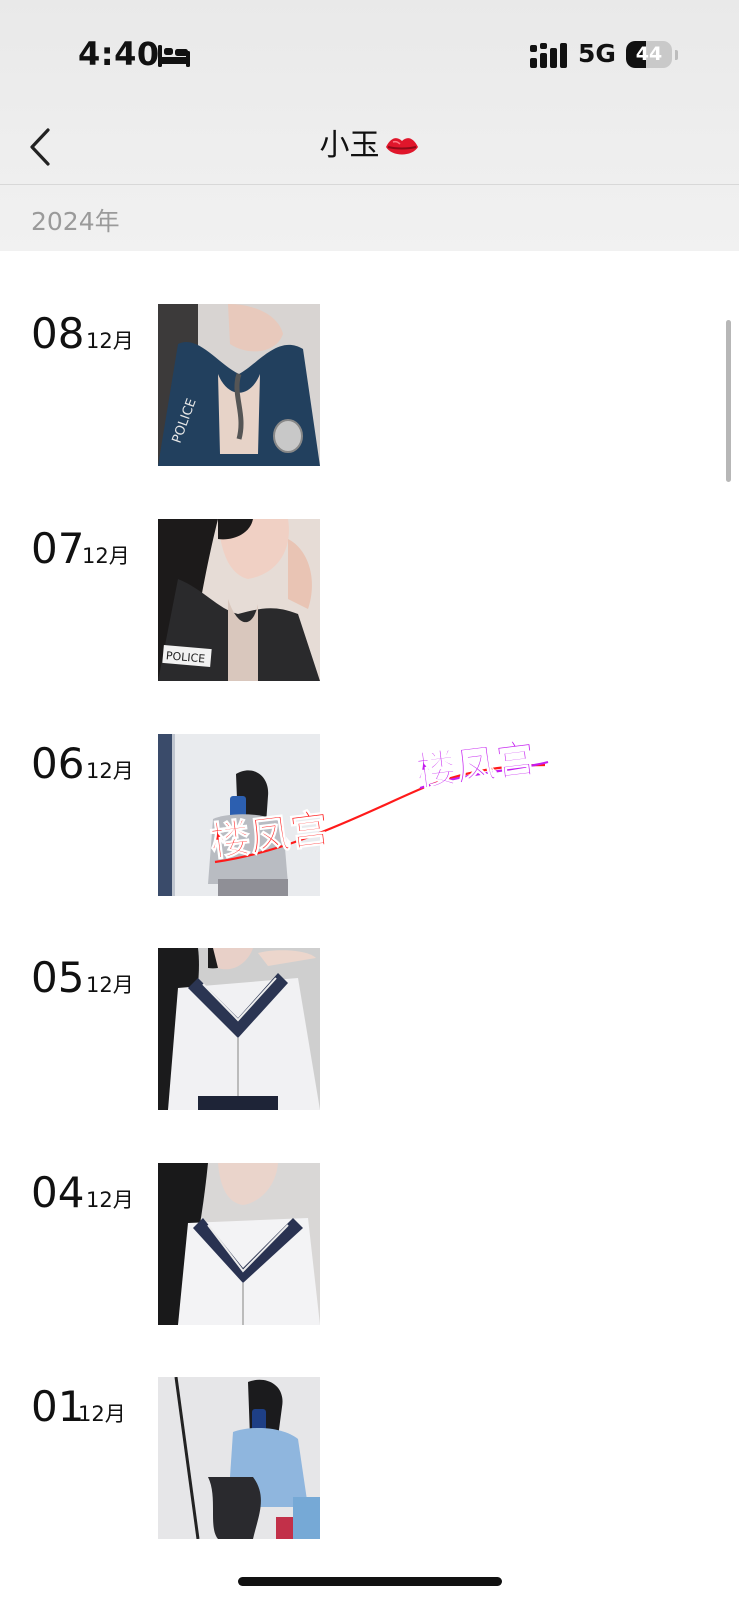 The width and height of the screenshot is (739, 1600). What do you see at coordinates (75, 221) in the screenshot?
I see `year-label: 2024年` at bounding box center [75, 221].